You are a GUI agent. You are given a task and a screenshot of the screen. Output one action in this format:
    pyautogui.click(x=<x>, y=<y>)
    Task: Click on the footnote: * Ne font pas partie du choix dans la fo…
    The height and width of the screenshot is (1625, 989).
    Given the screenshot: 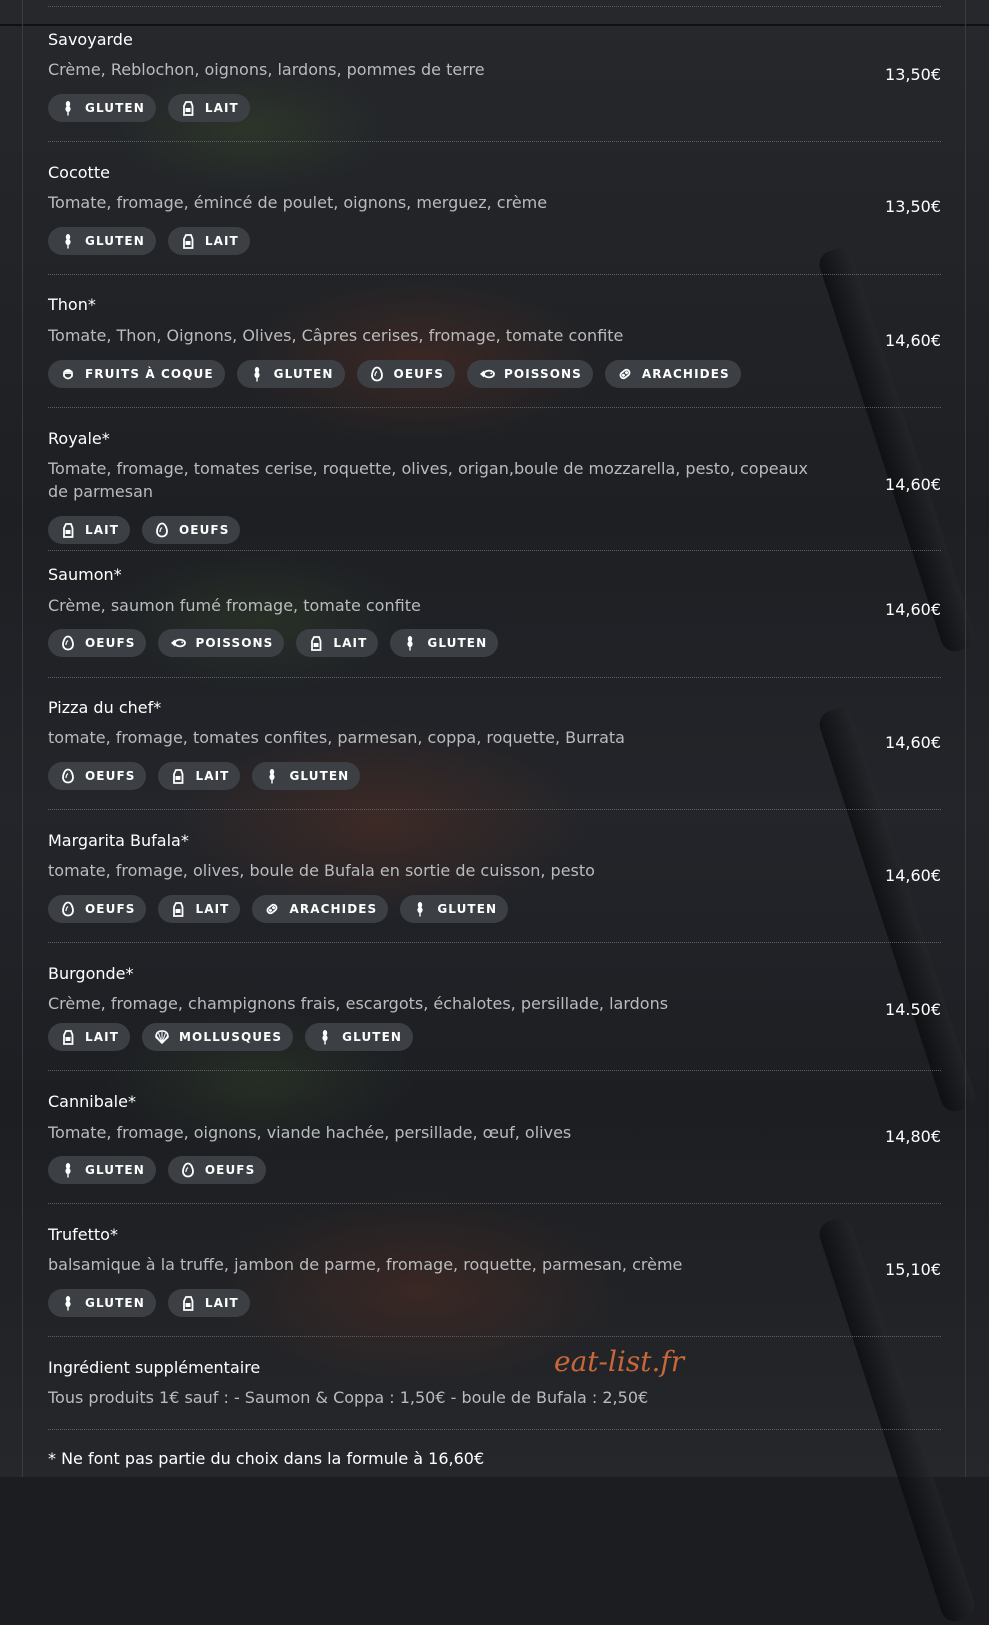 What is the action you would take?
    pyautogui.click(x=266, y=1458)
    